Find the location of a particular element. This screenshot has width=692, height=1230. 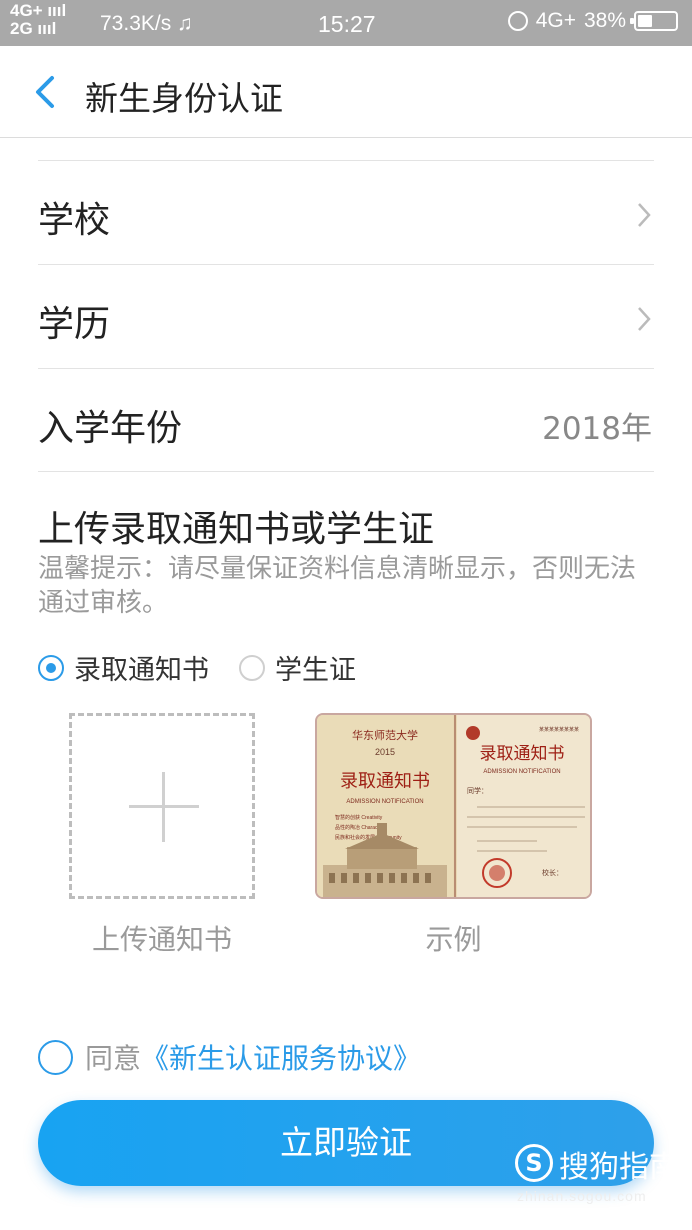

navigation-bar: 新生身份认证 is located at coordinates (346, 92).